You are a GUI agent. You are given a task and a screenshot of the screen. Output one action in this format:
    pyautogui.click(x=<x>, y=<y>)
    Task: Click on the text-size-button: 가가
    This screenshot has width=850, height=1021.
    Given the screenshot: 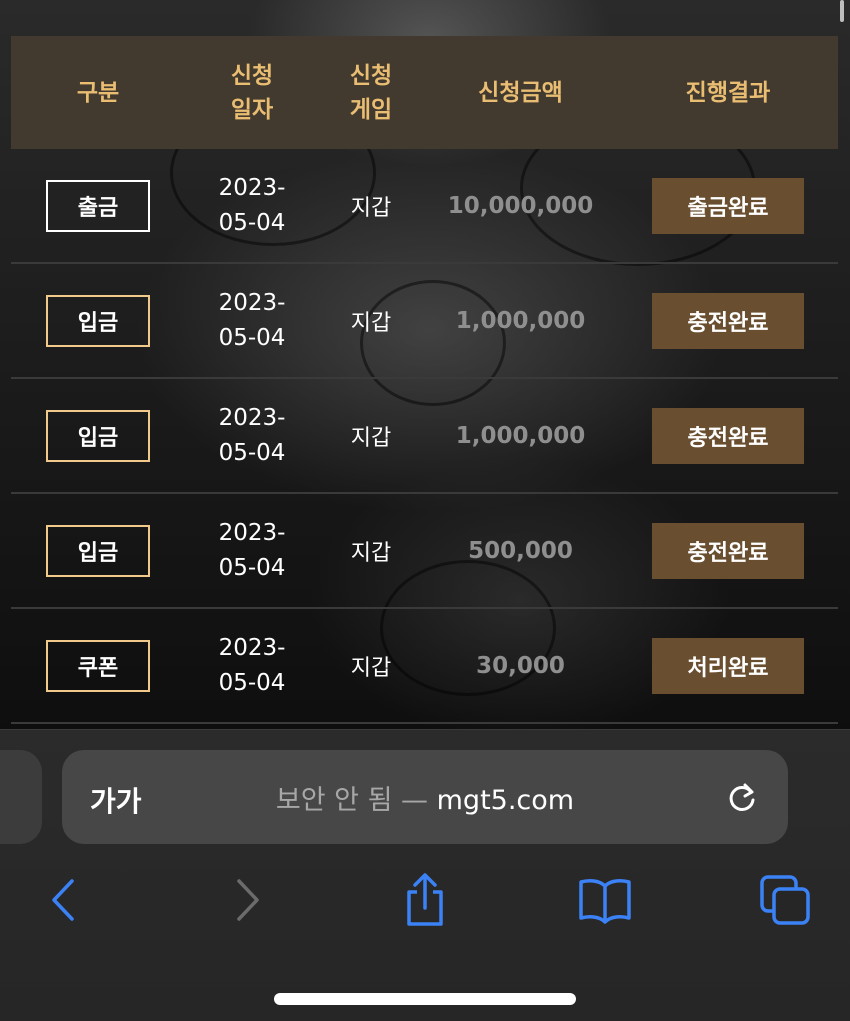 What is the action you would take?
    pyautogui.click(x=116, y=800)
    